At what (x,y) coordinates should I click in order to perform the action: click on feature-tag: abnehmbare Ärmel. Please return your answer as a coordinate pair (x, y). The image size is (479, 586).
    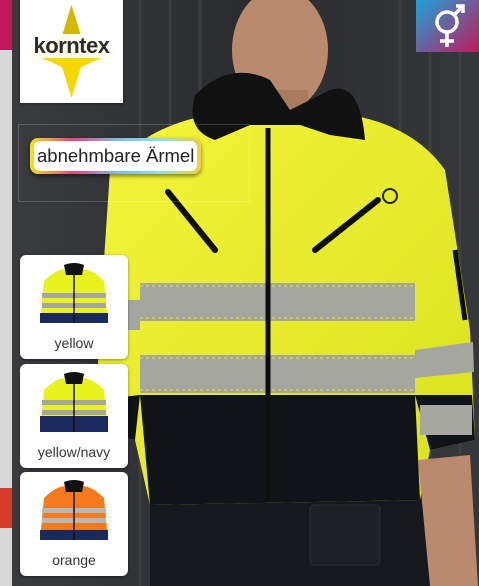
    Looking at the image, I should click on (116, 156).